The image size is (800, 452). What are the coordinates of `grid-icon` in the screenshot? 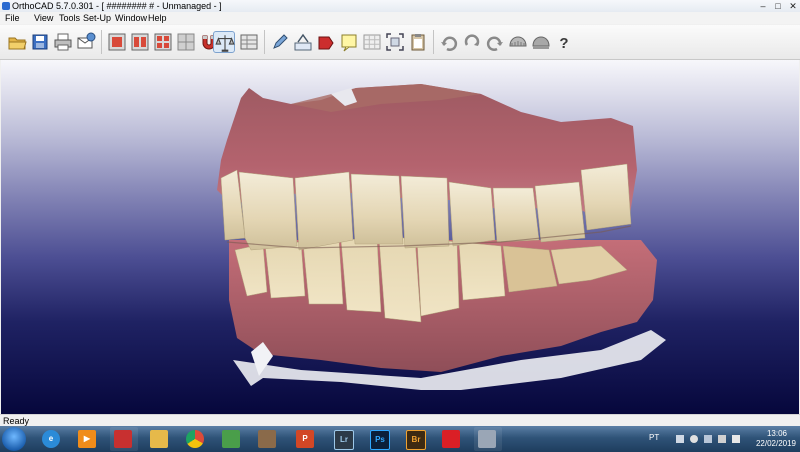 It's located at (372, 42).